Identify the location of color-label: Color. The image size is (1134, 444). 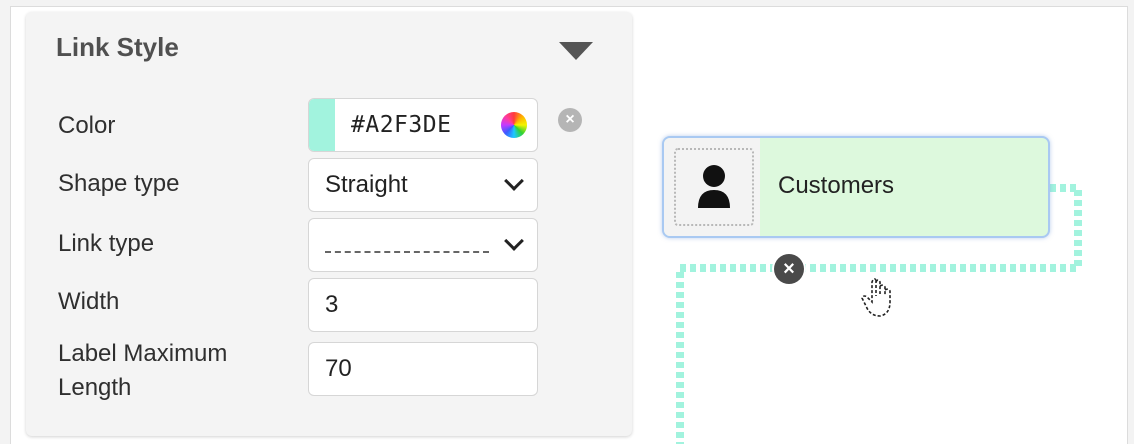
(87, 125).